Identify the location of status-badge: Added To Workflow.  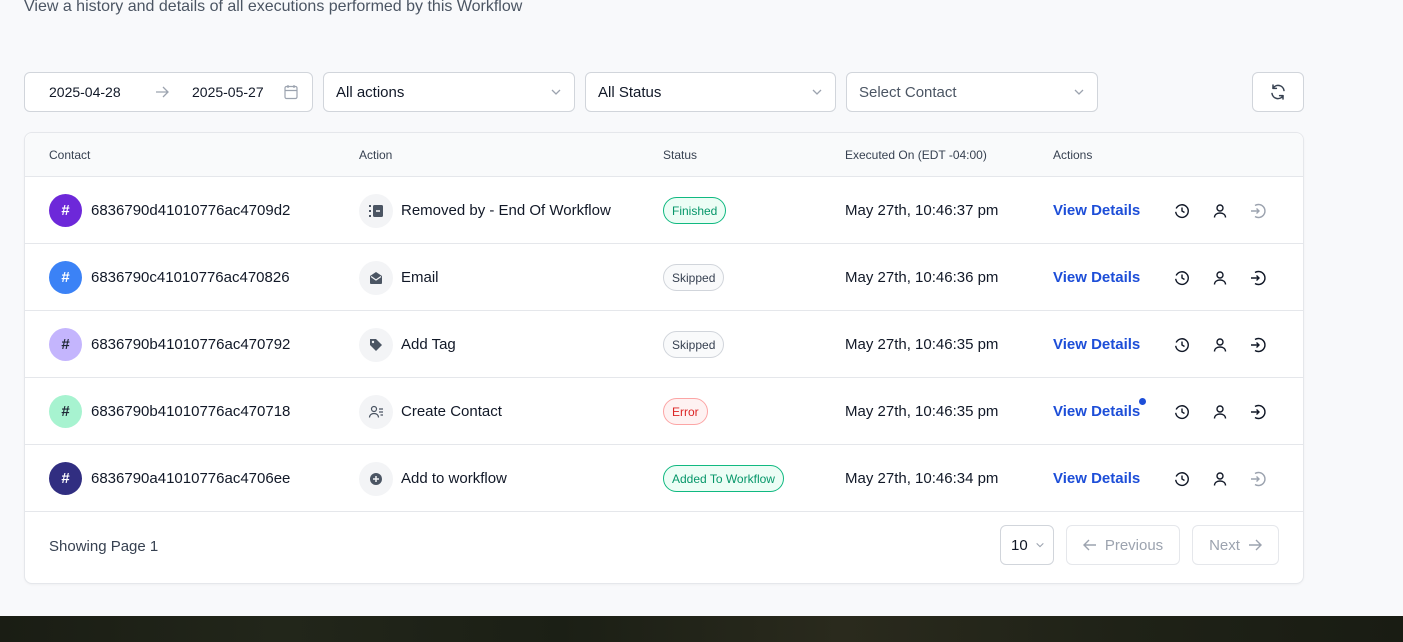
(723, 478).